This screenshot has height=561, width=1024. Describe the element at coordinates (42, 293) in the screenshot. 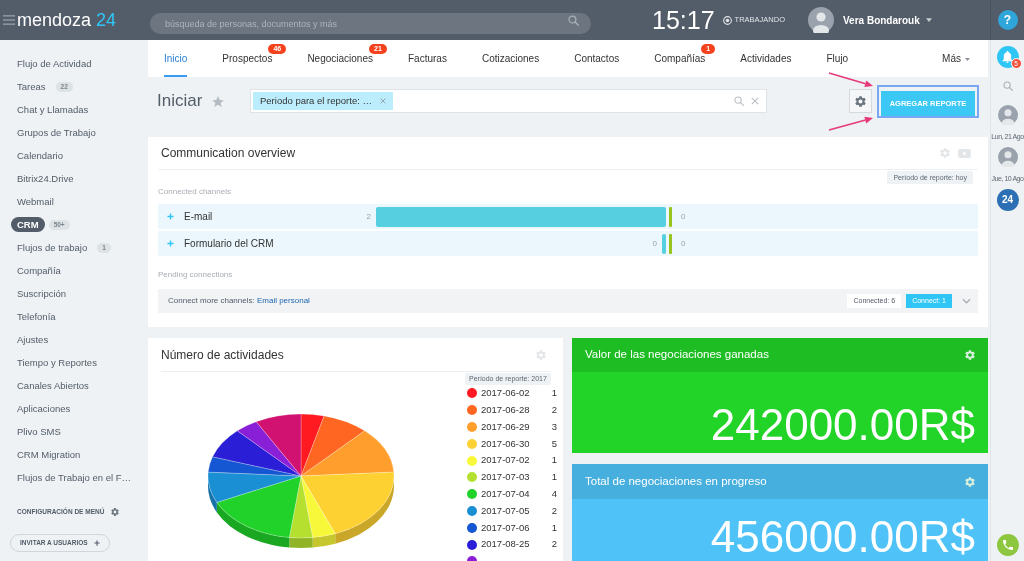

I see `sidebar-item: Suscripción` at that location.